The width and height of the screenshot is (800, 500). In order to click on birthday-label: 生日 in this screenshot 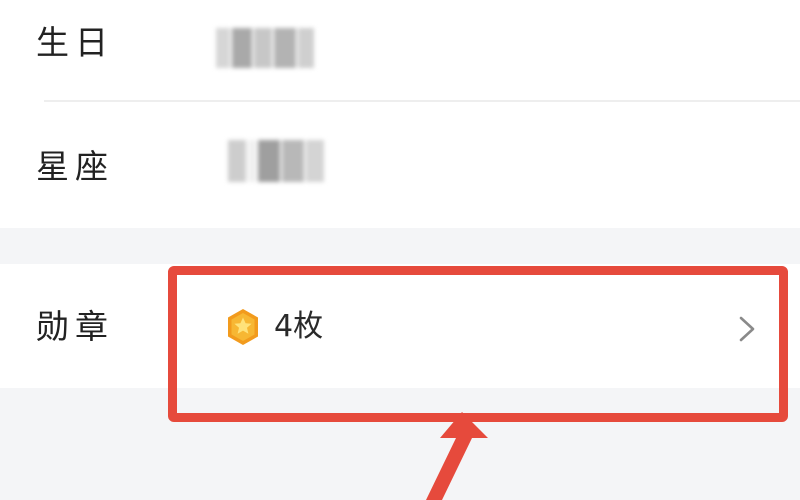, I will do `click(75, 42)`.